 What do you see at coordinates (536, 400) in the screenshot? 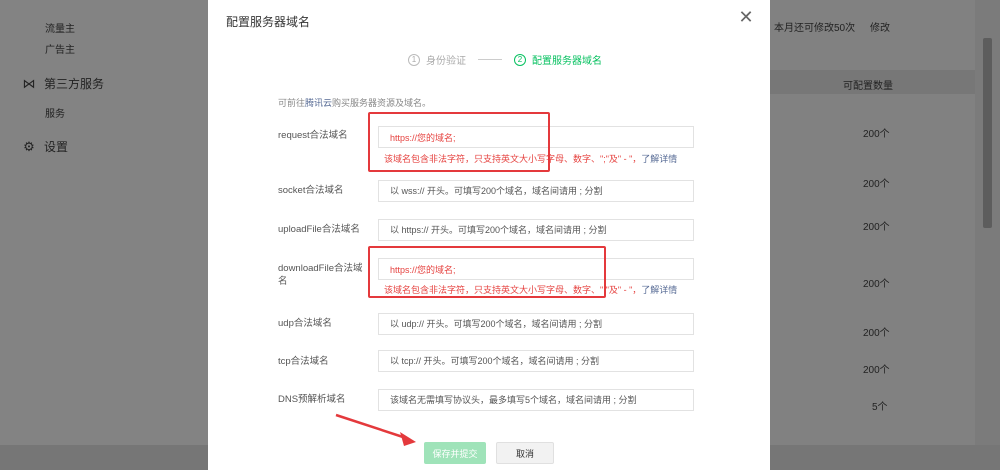
I see `dns-prefetch-domain-input` at bounding box center [536, 400].